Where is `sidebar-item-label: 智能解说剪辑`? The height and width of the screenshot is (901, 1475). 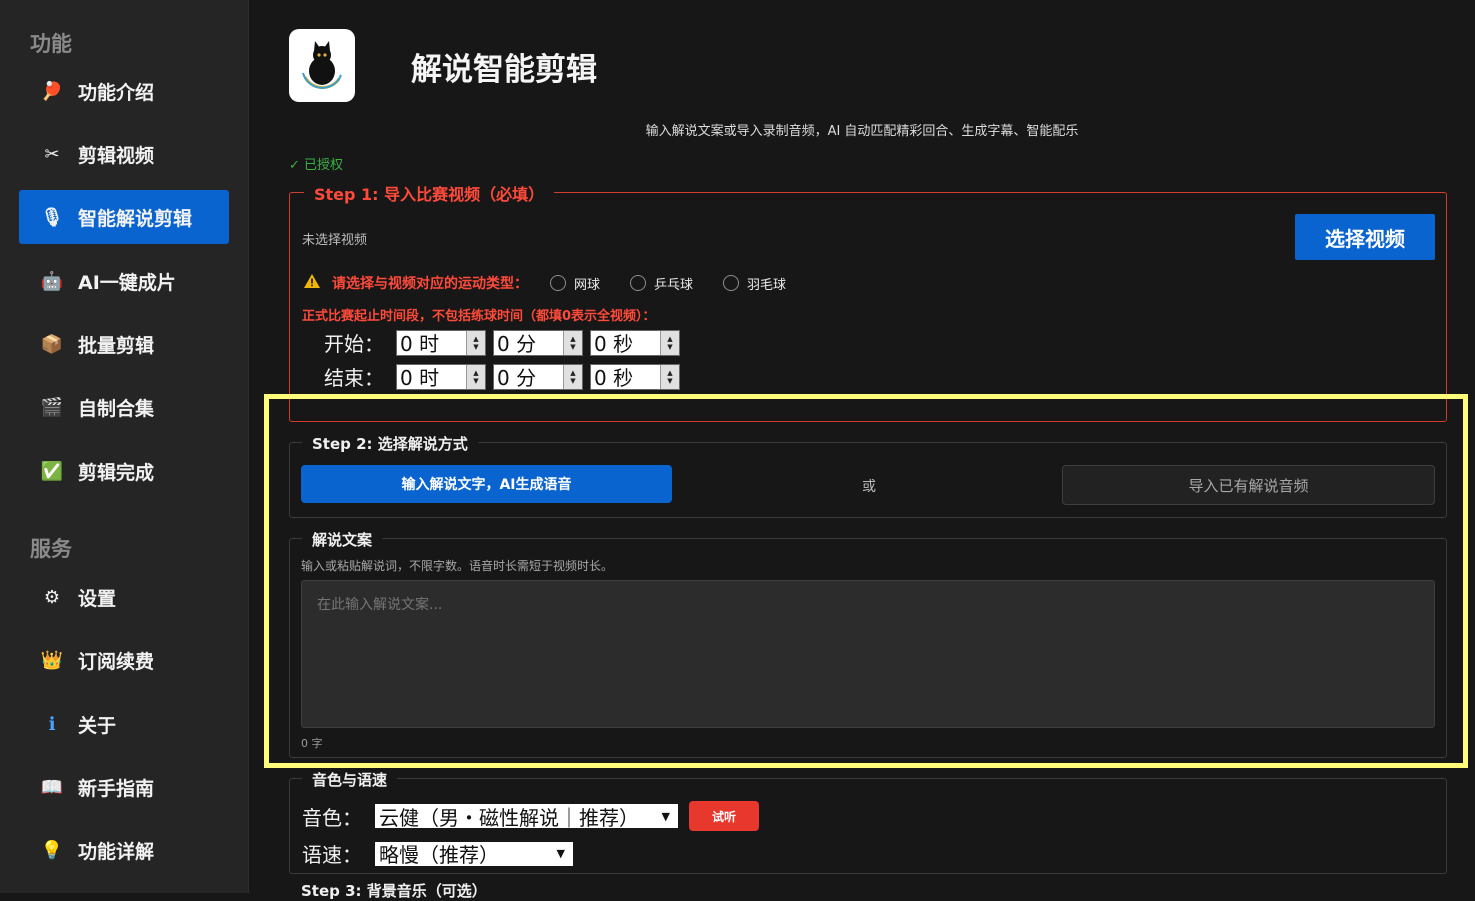
sidebar-item-label: 智能解说剪辑 is located at coordinates (135, 218).